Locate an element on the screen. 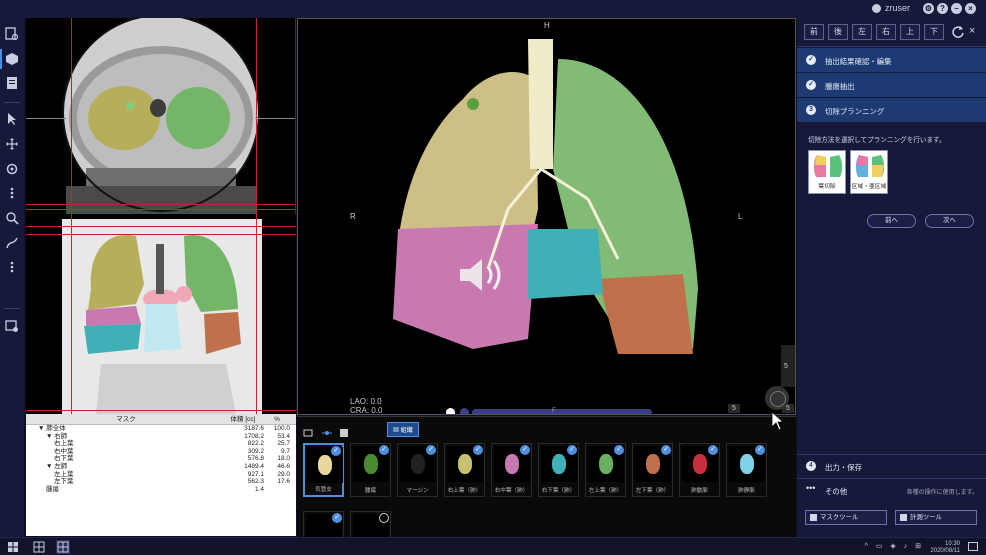 The image size is (986, 555). table-row: 右下葉 576.8 18.0 is located at coordinates (161, 459).